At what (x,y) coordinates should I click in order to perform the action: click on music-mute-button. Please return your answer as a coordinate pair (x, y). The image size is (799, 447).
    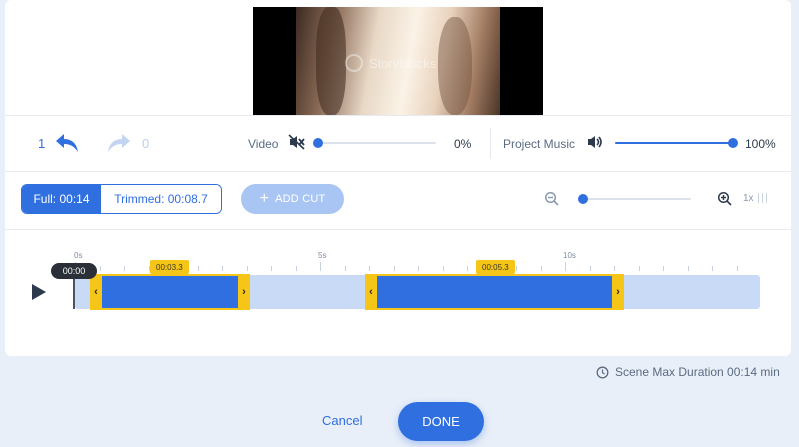
    Looking at the image, I should click on (595, 144).